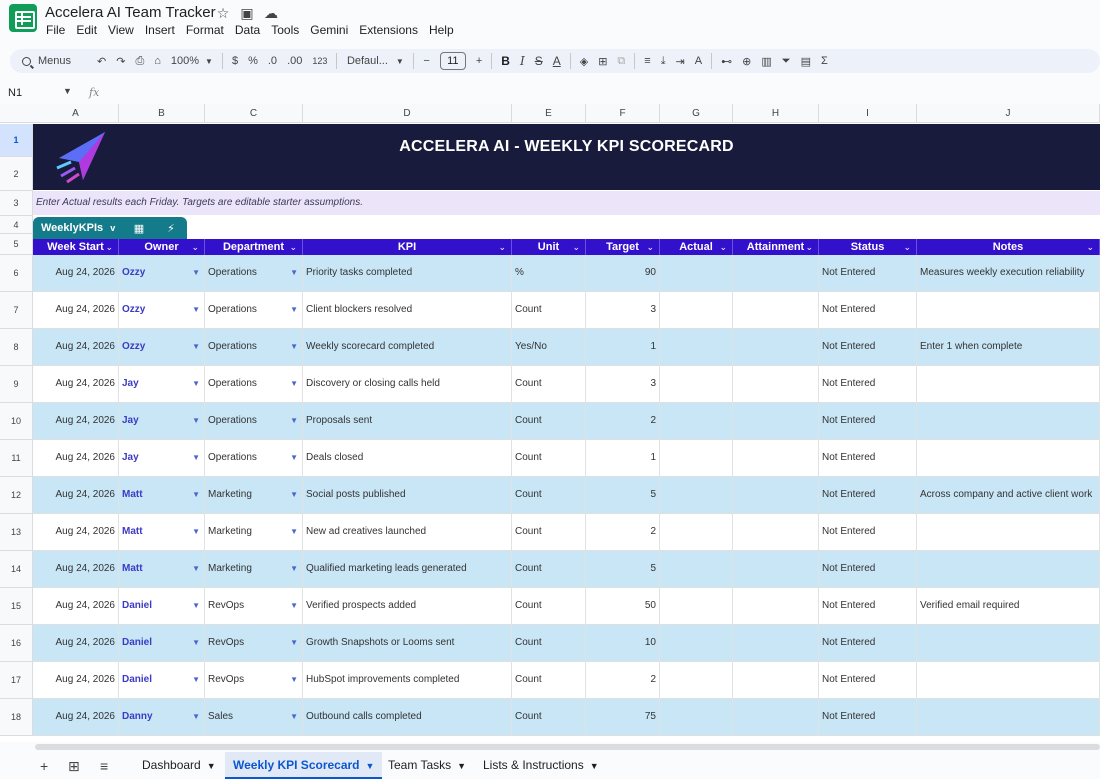  I want to click on smart-fill-icon: ⚡, so click(171, 228).